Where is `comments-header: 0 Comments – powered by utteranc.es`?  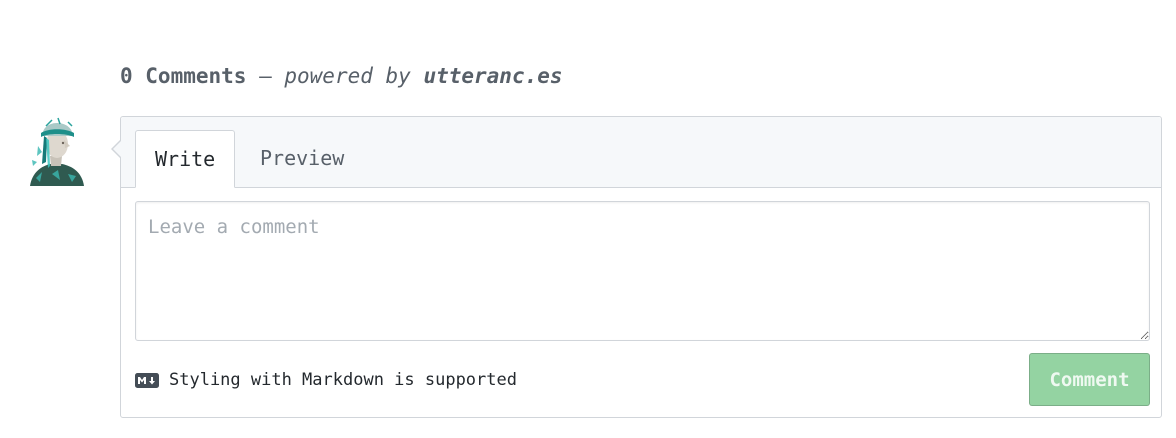 comments-header: 0 Comments – powered by utteranc.es is located at coordinates (341, 76).